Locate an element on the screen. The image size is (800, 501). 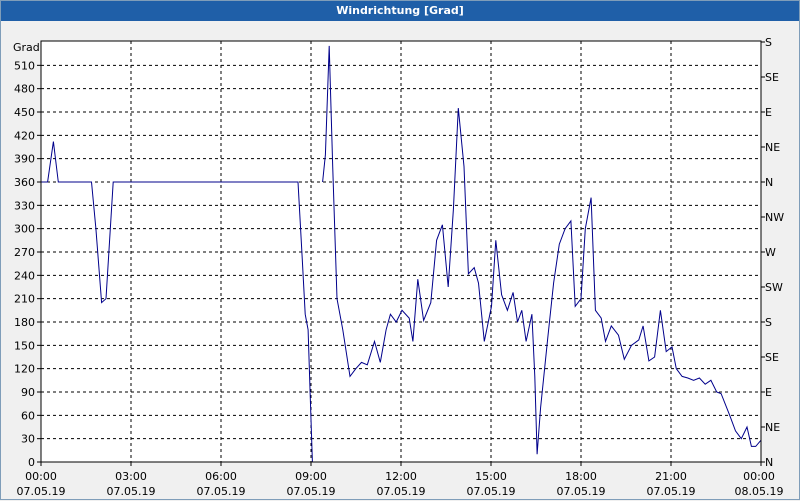
y-tick-label: 330 is located at coordinates (24, 205).